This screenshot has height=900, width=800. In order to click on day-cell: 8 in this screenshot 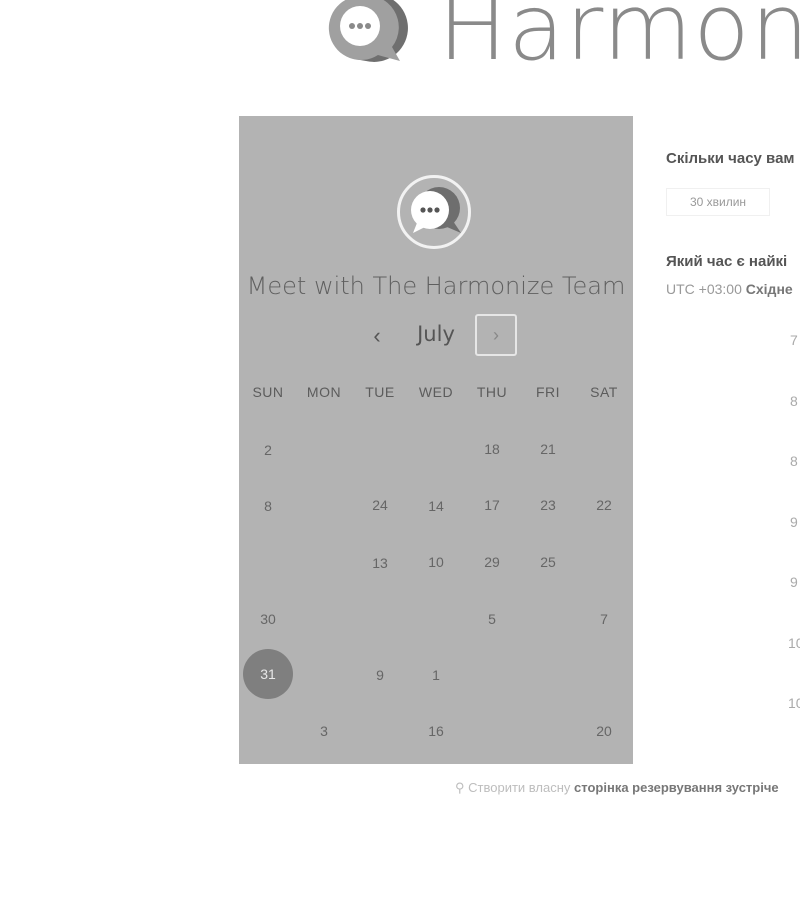, I will do `click(268, 506)`.